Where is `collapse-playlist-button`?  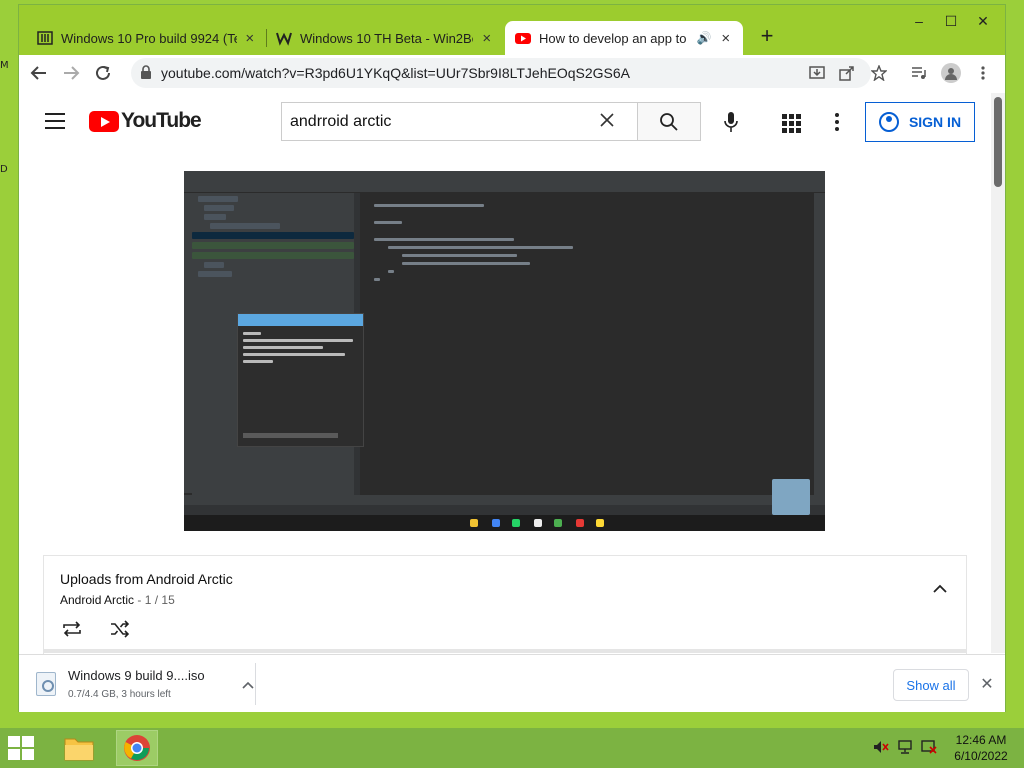
collapse-playlist-button is located at coordinates (940, 588).